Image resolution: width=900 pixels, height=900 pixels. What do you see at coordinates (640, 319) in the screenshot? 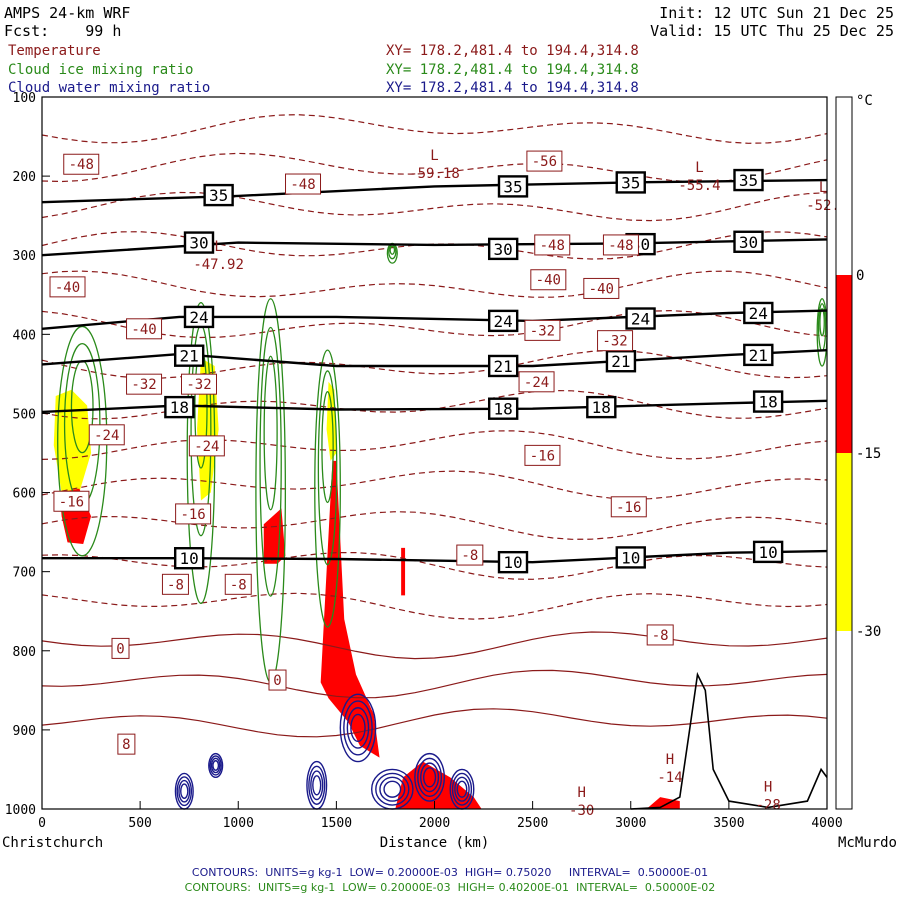
I see `isotach-label-24-2: 24` at bounding box center [640, 319].